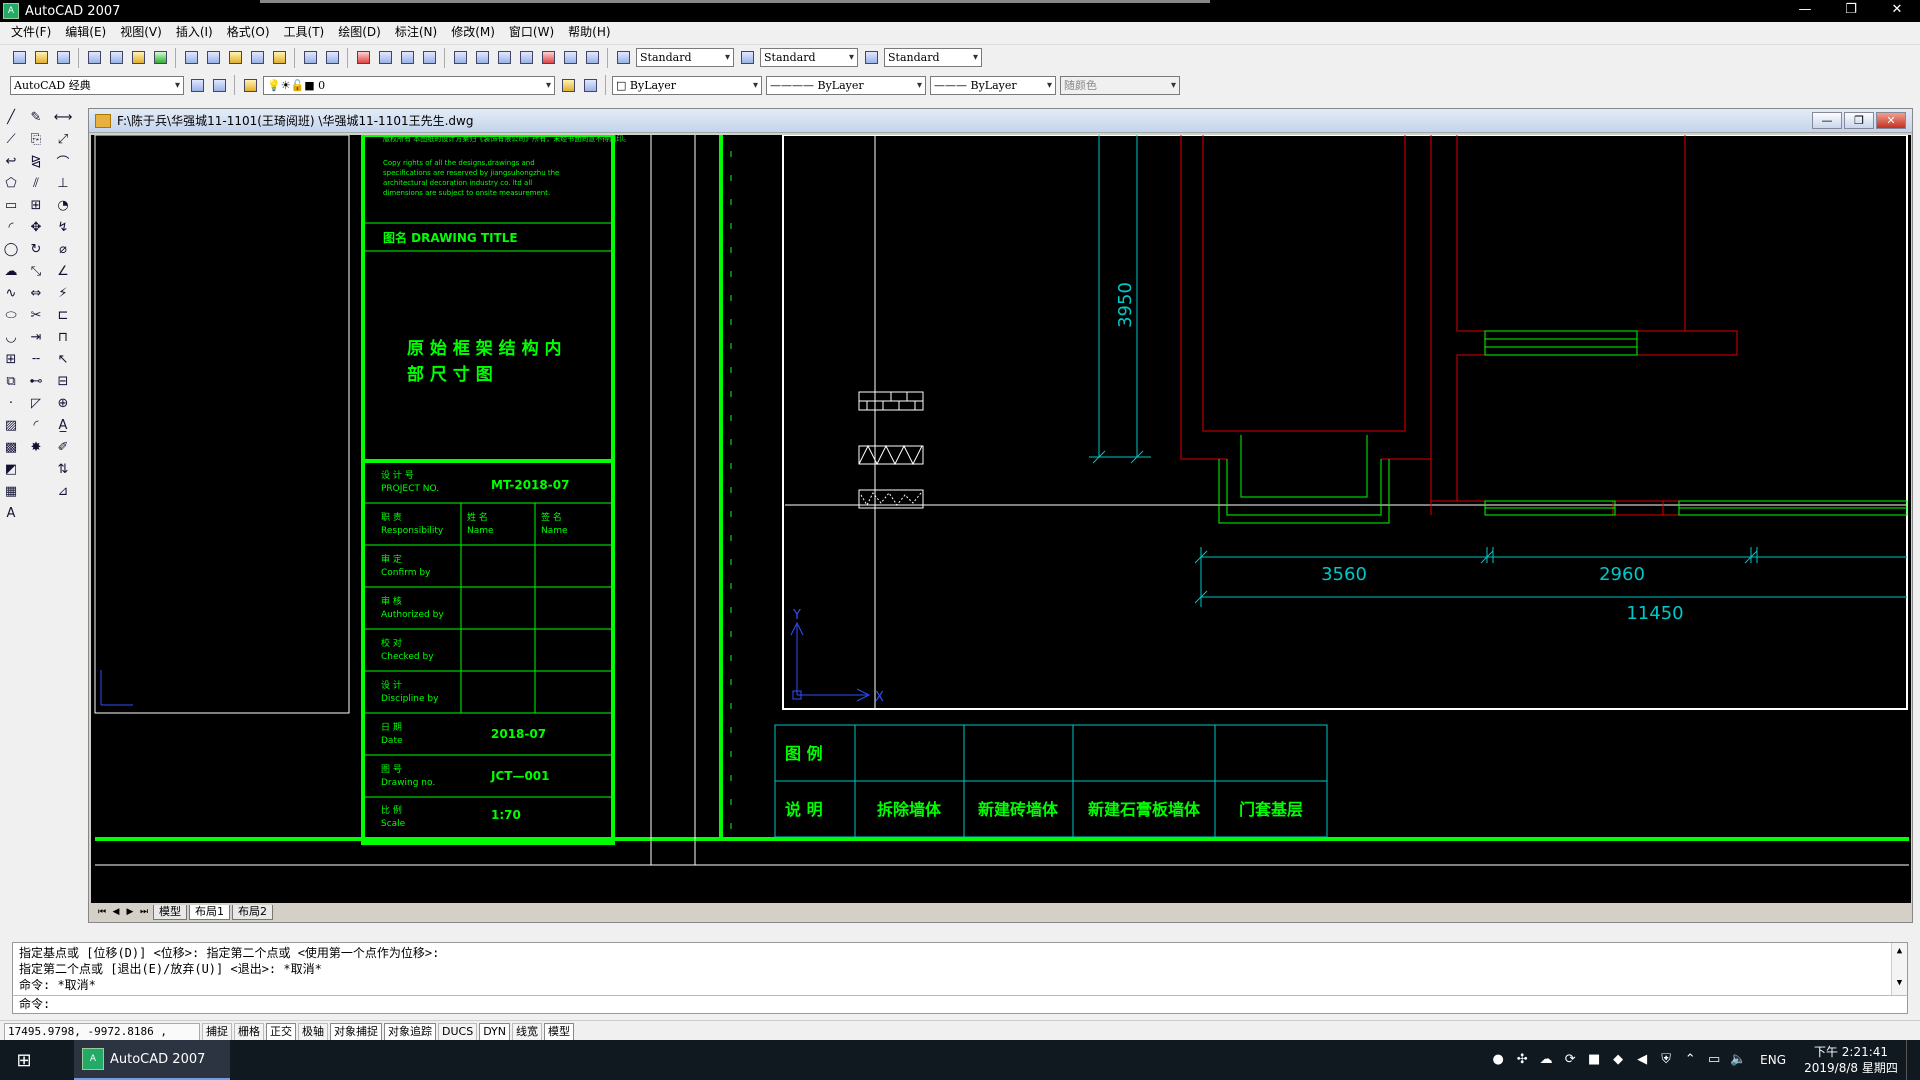 The image size is (1920, 1080). Describe the element at coordinates (458, 1031) in the screenshot. I see `ducs-toggle: DUCS` at that location.